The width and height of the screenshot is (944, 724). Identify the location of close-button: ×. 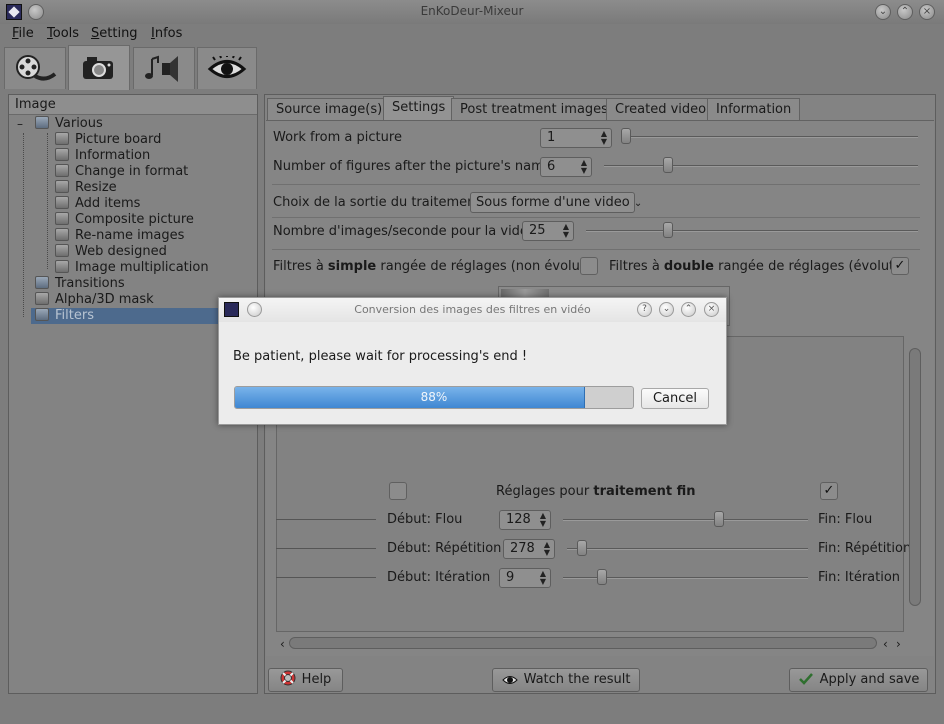
(927, 12).